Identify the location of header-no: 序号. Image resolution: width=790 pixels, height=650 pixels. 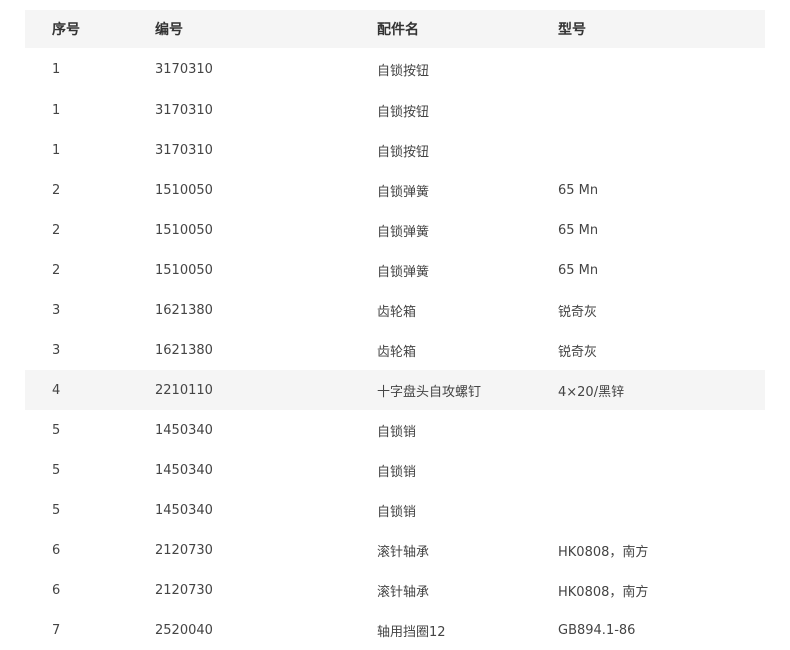
(76, 29).